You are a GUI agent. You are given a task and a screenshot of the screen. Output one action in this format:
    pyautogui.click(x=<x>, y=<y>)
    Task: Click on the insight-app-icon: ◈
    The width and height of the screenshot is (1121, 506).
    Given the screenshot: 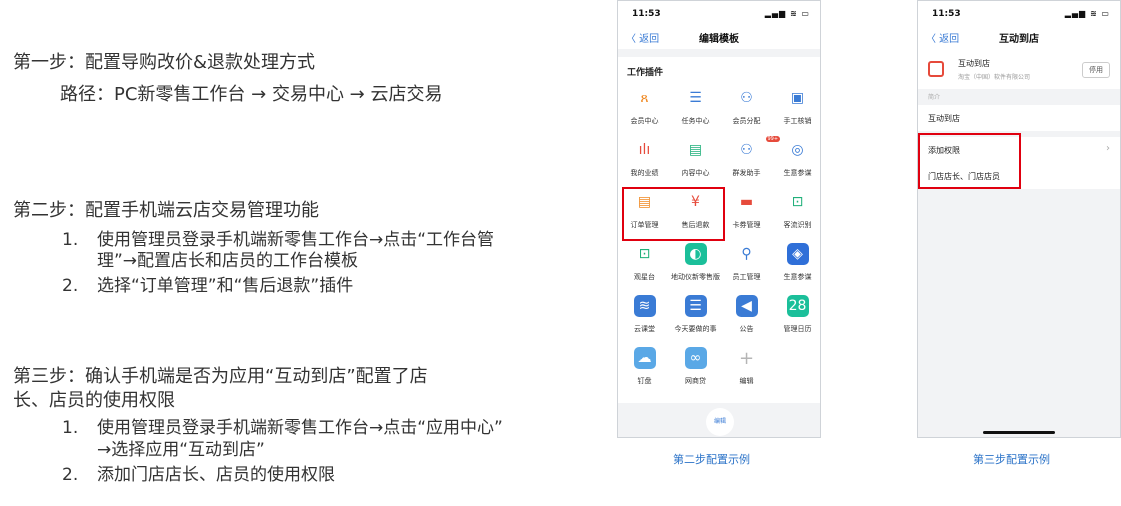 What is the action you would take?
    pyautogui.click(x=797, y=254)
    